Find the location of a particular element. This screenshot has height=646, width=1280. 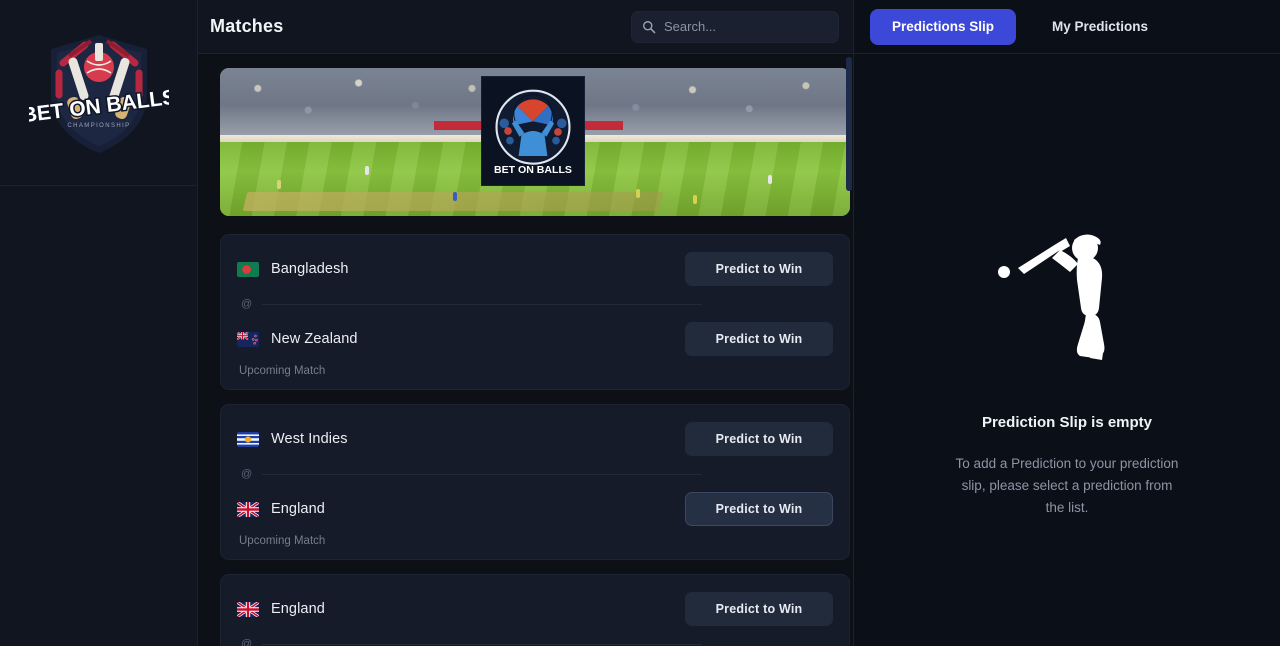

matches-scrollbar is located at coordinates (849, 350).